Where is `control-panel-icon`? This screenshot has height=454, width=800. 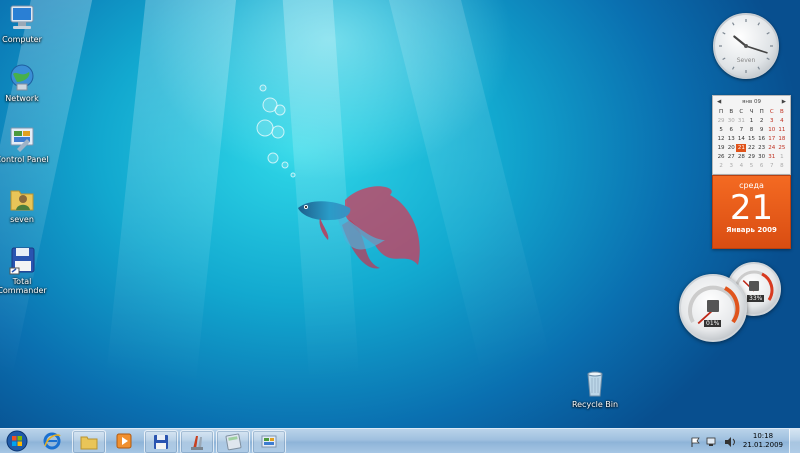 control-panel-icon is located at coordinates (269, 441).